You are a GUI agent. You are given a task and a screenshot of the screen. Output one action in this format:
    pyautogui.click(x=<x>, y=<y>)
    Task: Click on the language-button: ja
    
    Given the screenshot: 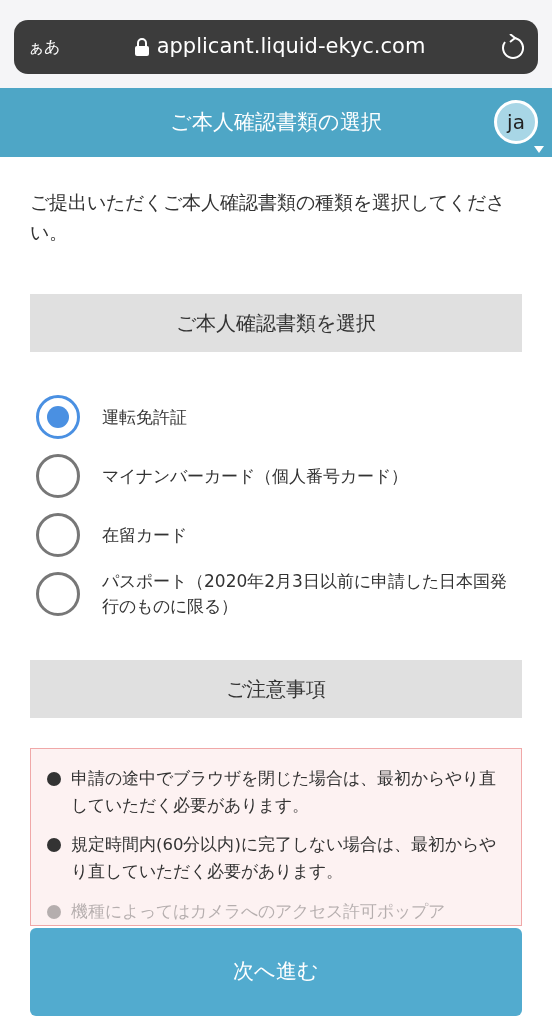 What is the action you would take?
    pyautogui.click(x=516, y=122)
    